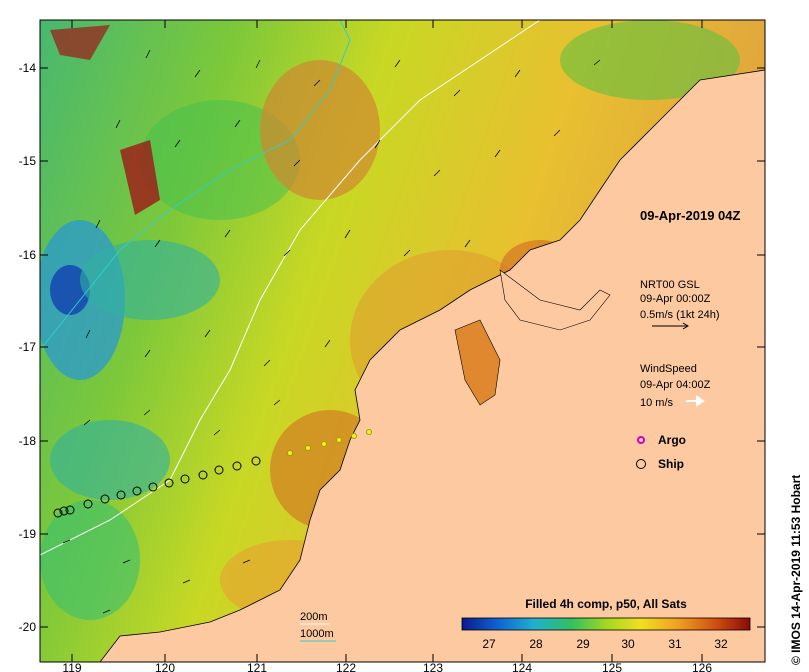 Image resolution: width=809 pixels, height=672 pixels. What do you see at coordinates (721, 644) in the screenshot?
I see `colorbar-tick: 32` at bounding box center [721, 644].